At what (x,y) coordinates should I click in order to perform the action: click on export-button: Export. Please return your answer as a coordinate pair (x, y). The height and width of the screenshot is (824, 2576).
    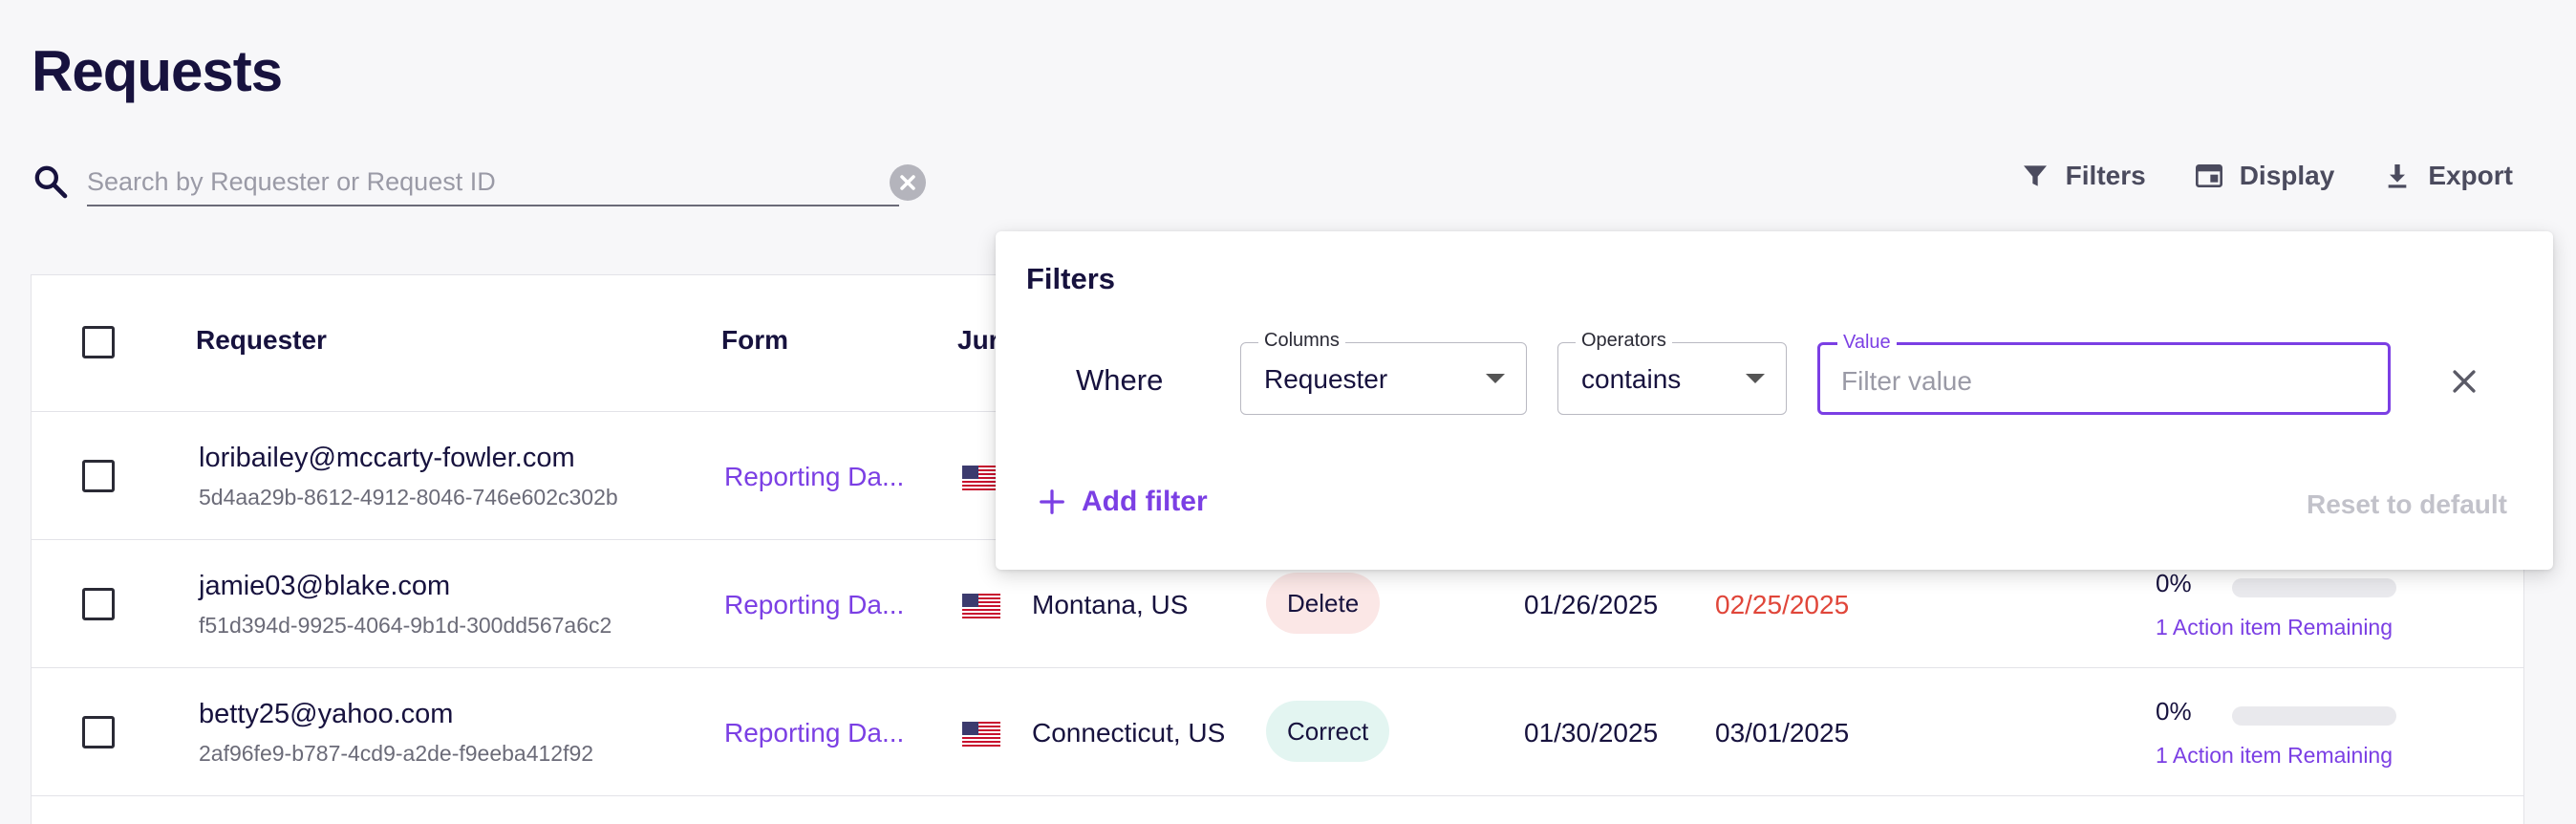
    Looking at the image, I should click on (2447, 176).